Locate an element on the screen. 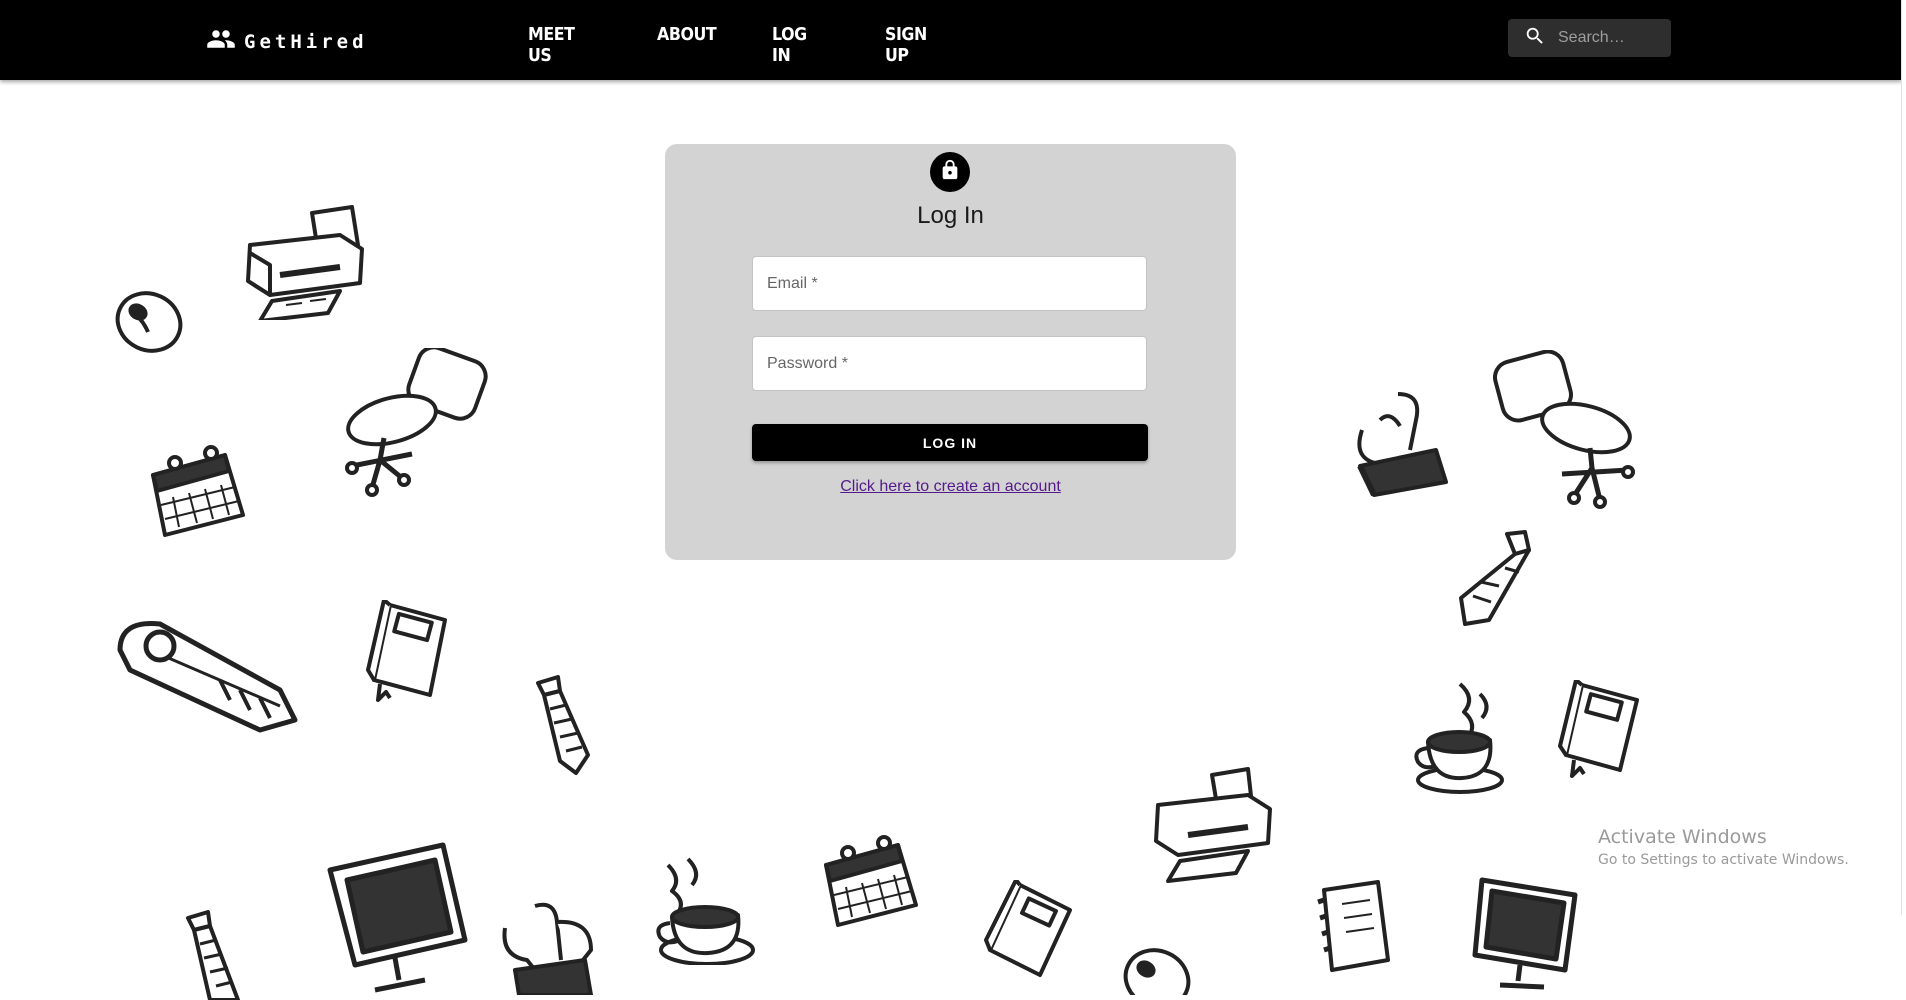  password-input is located at coordinates (949, 363).